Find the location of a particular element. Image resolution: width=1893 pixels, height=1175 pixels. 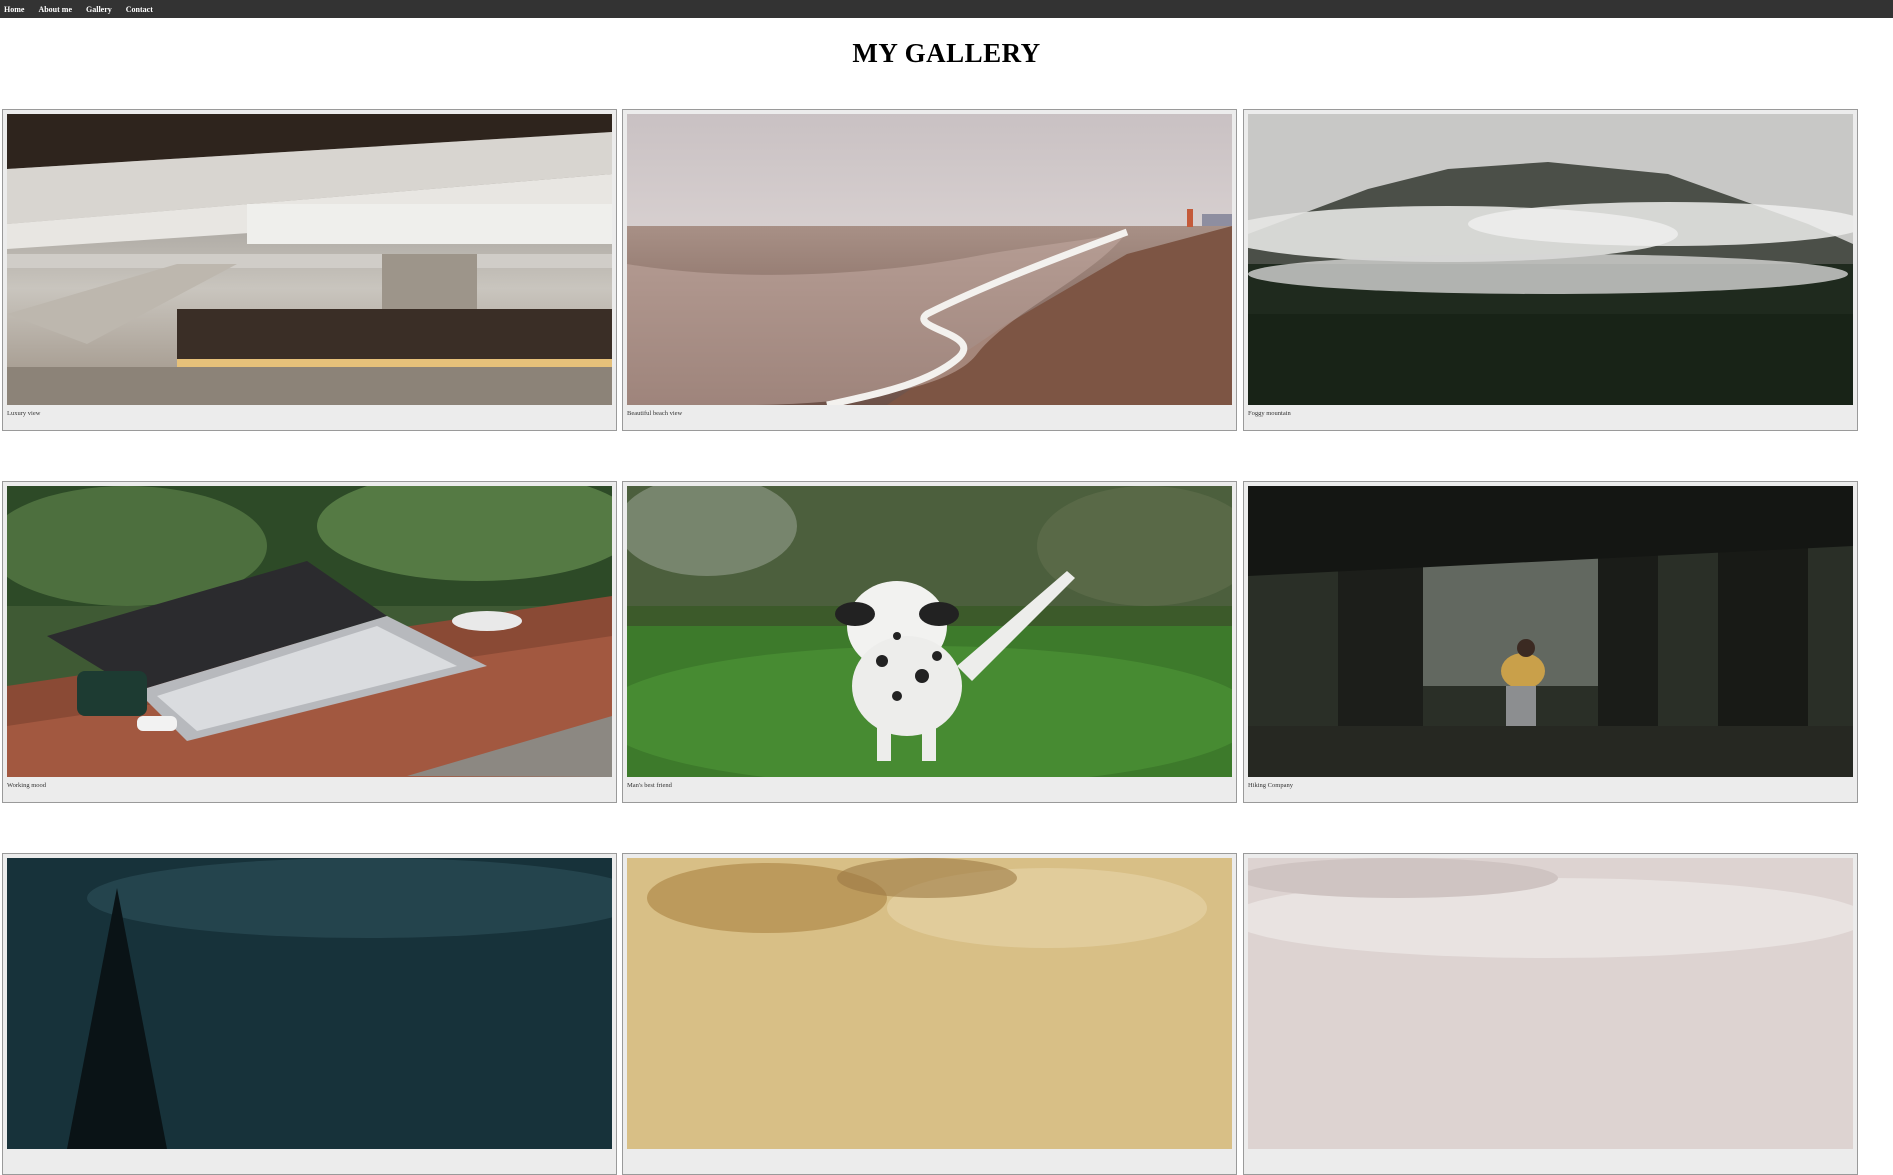

gallery-card-luxury-view: Luxury view is located at coordinates (309, 270).